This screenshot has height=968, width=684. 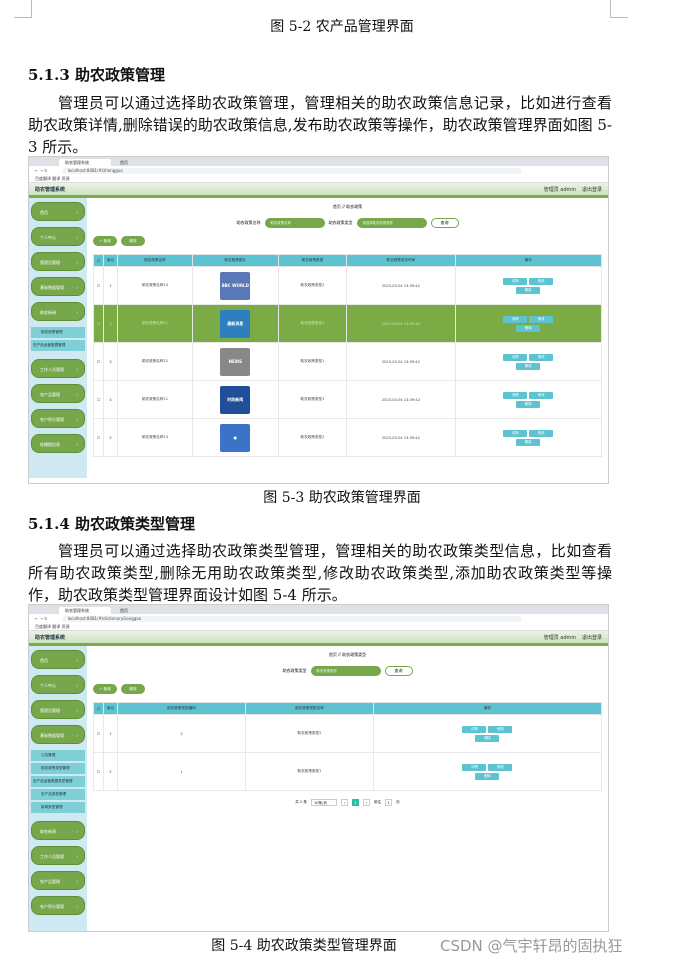 I want to click on policy-thumbnail: ●, so click(x=235, y=437).